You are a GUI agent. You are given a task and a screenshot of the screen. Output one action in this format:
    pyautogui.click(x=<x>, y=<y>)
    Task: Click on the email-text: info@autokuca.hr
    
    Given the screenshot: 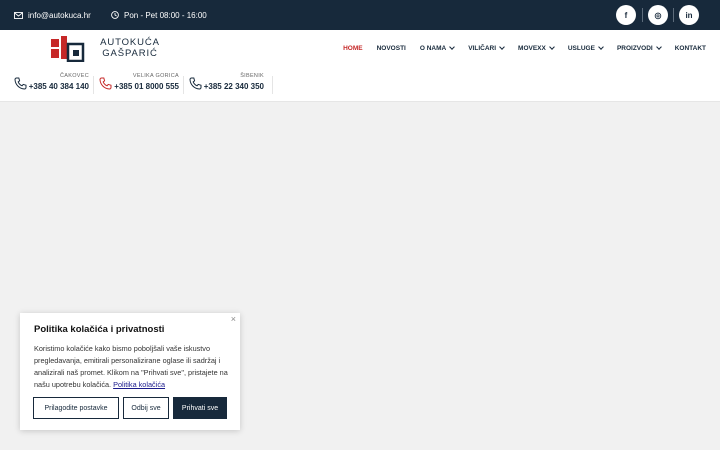 What is the action you would take?
    pyautogui.click(x=59, y=15)
    